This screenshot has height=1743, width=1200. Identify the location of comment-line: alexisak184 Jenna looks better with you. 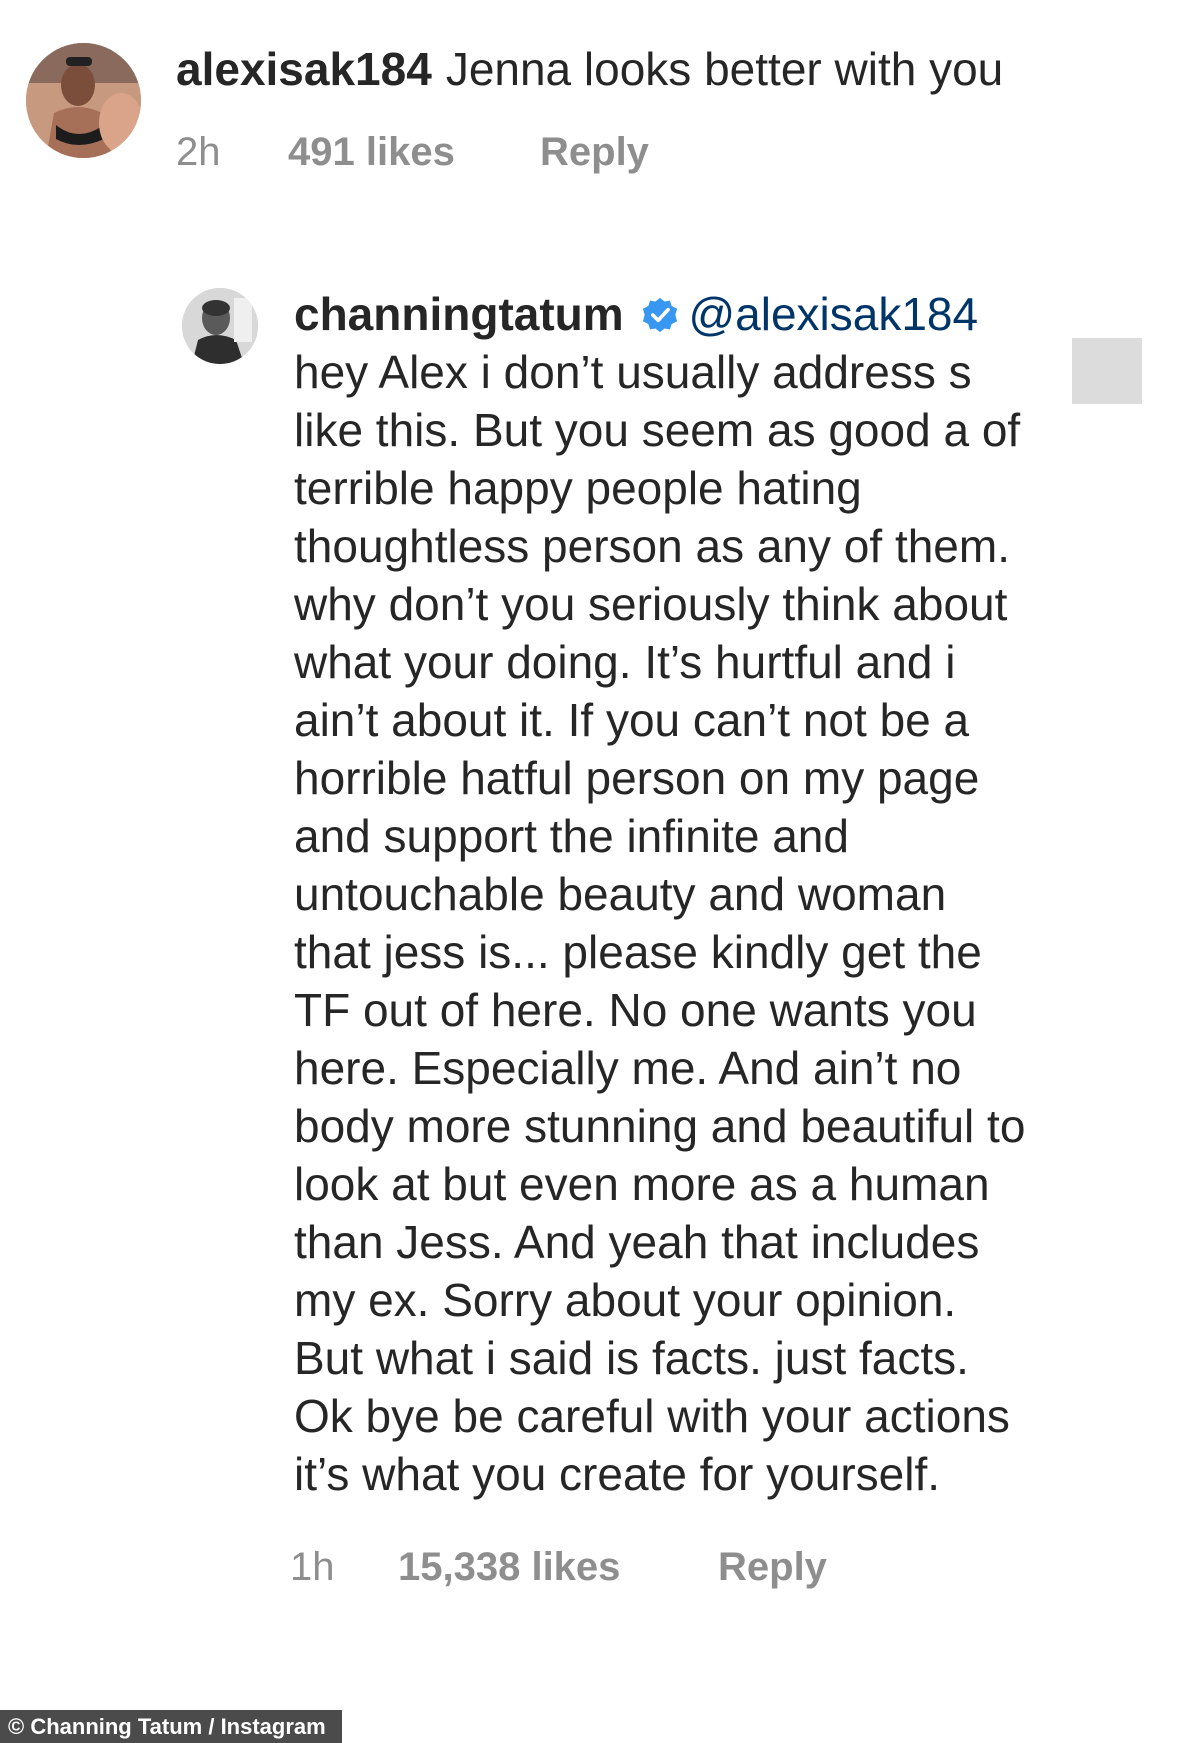
(589, 69).